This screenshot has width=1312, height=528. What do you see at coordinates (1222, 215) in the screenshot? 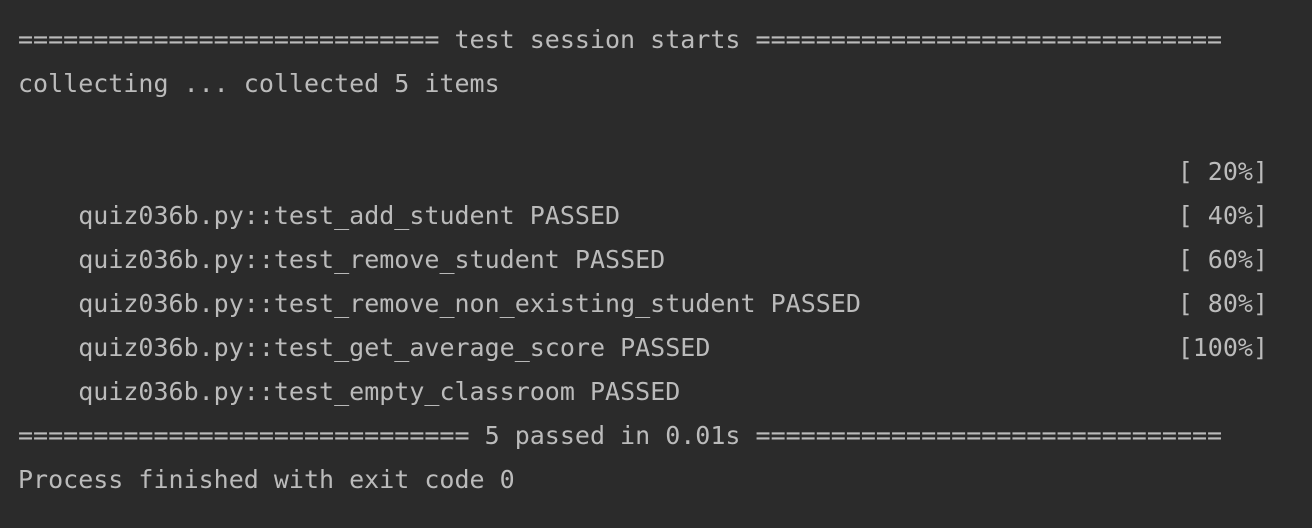
I see `test-progress: [ 40%]` at bounding box center [1222, 215].